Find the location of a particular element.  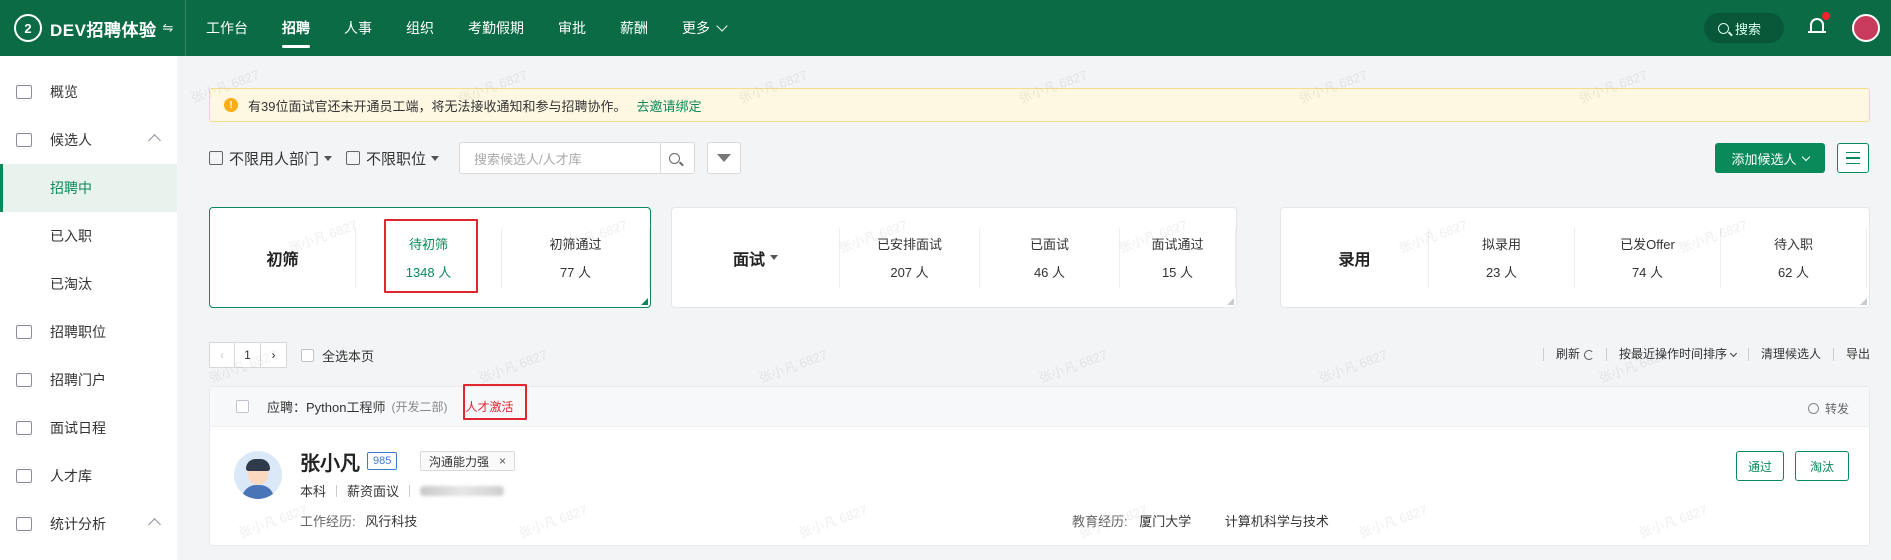

caret-down-icon is located at coordinates (328, 158).